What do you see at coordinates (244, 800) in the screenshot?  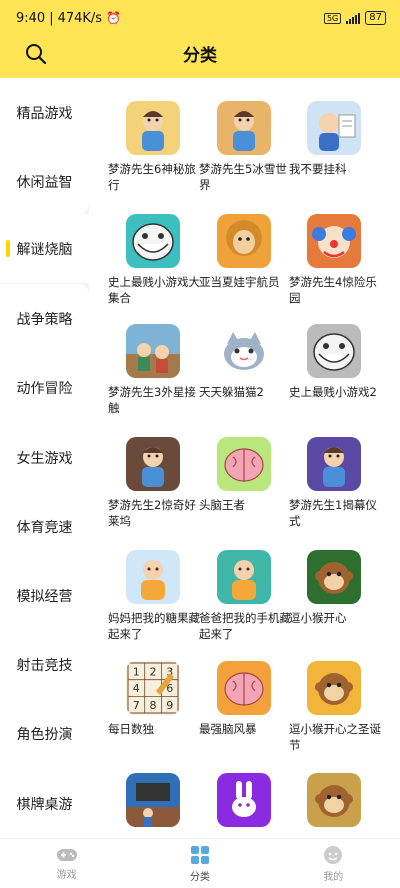 I see `bunny-icon` at bounding box center [244, 800].